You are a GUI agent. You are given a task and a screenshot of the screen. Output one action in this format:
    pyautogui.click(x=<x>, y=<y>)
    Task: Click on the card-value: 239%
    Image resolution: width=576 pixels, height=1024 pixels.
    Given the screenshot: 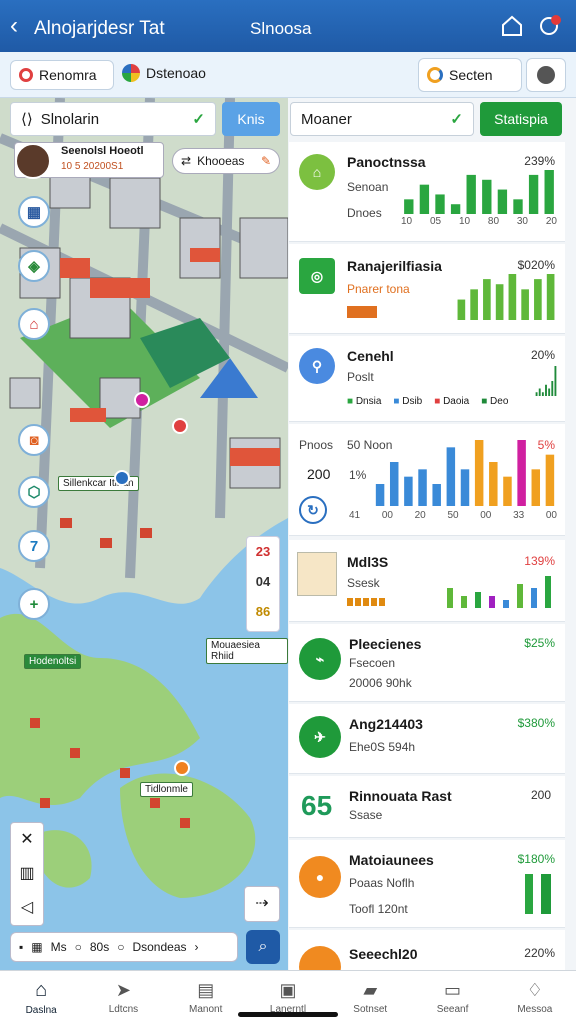 What is the action you would take?
    pyautogui.click(x=539, y=161)
    